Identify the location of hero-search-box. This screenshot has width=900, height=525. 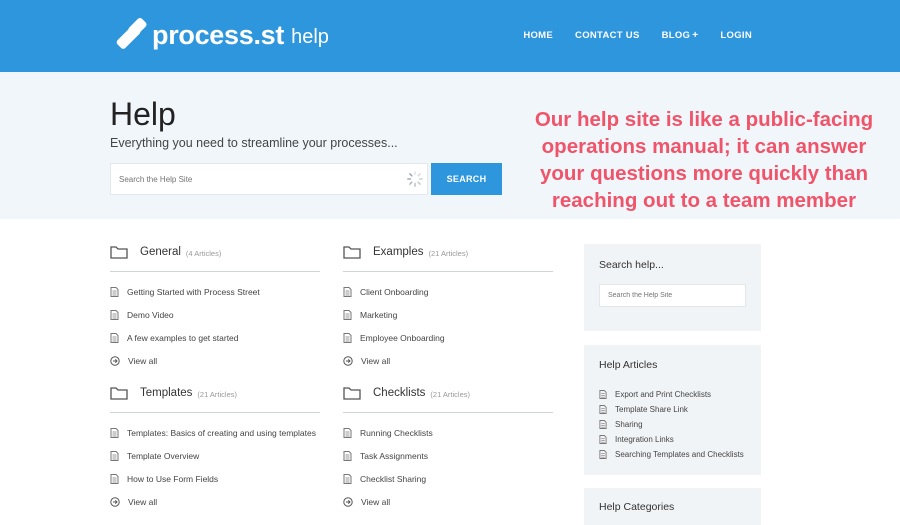
(269, 179).